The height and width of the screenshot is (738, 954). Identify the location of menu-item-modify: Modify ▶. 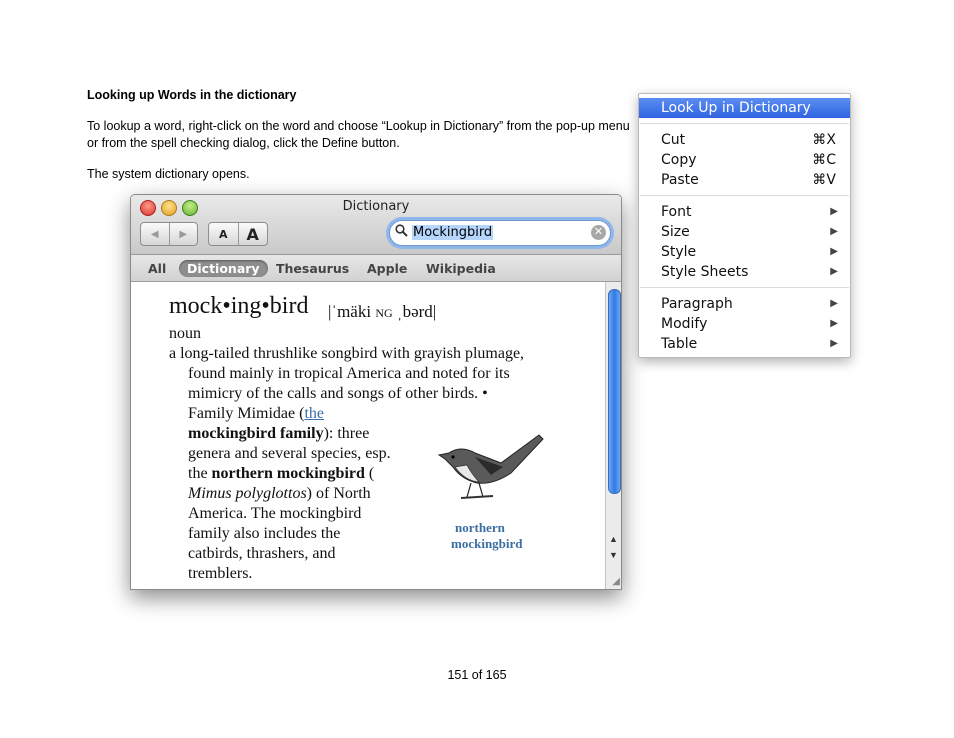
(744, 324).